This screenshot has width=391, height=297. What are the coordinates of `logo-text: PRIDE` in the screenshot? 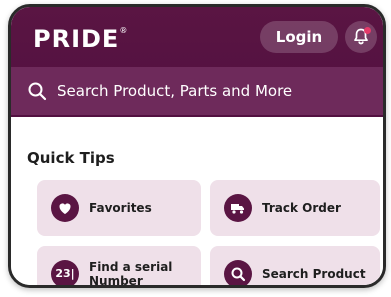 It's located at (76, 39).